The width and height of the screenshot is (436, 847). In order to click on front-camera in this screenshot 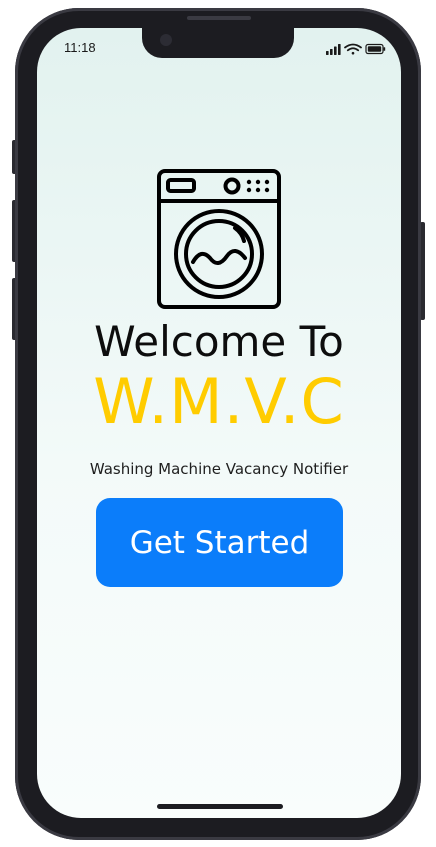, I will do `click(166, 40)`.